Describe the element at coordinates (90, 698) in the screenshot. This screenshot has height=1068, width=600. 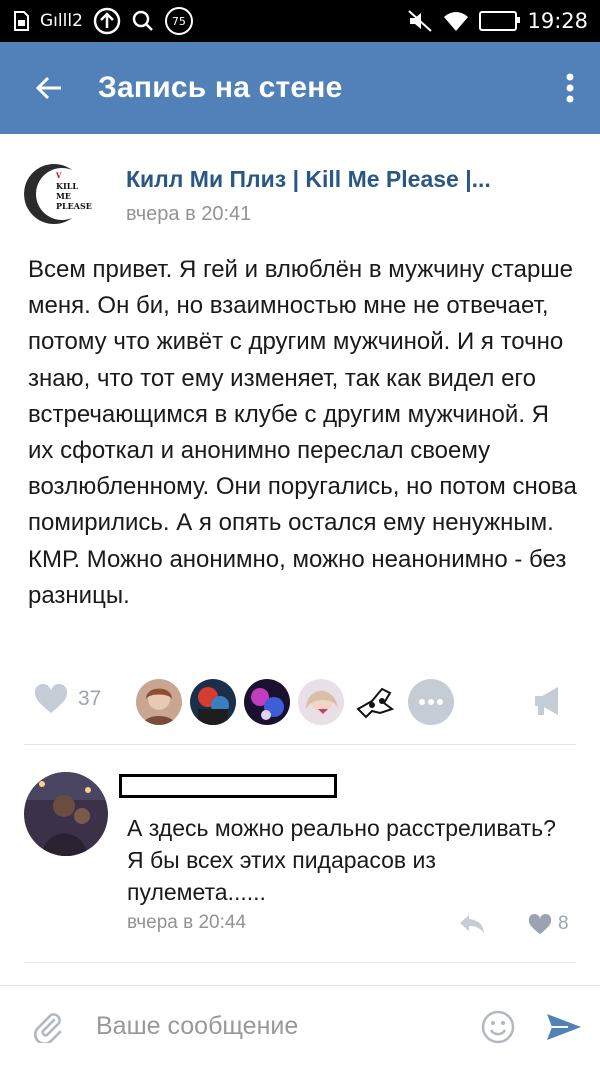
I see `like-count: 37` at that location.